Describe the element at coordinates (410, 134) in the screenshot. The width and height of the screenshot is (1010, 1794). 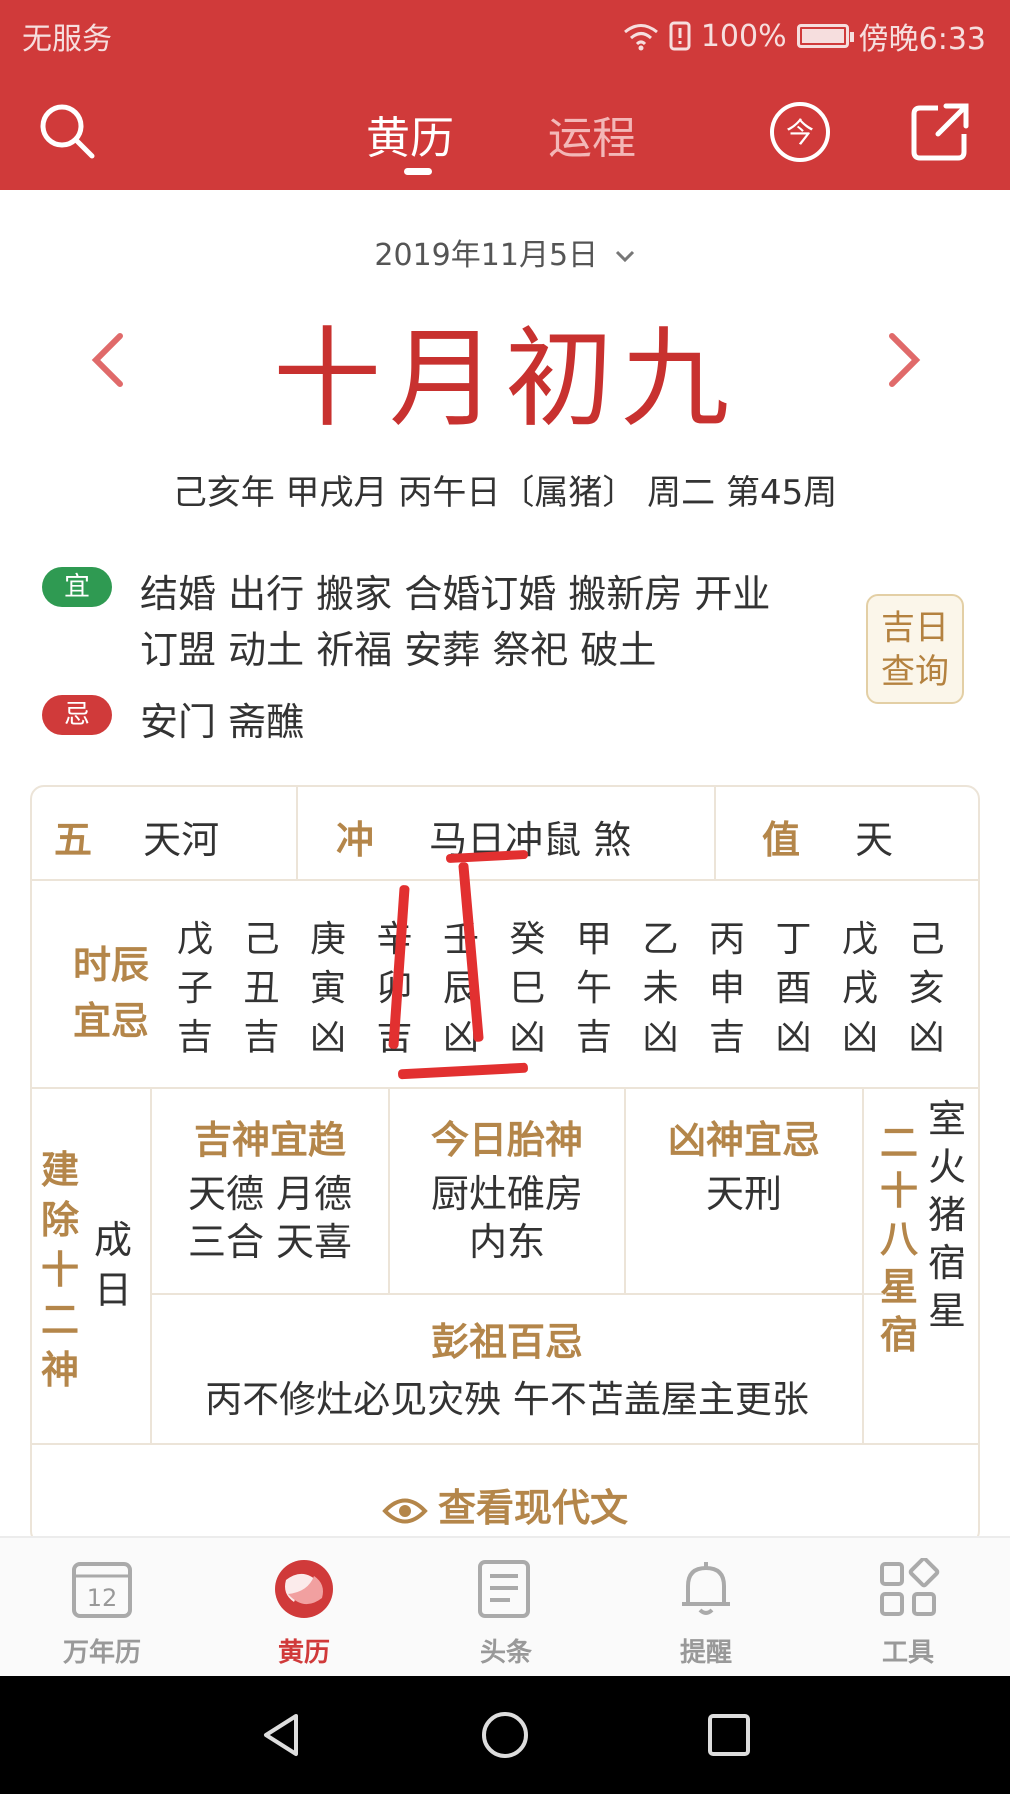
I see `tab-huangli: 黄历` at that location.